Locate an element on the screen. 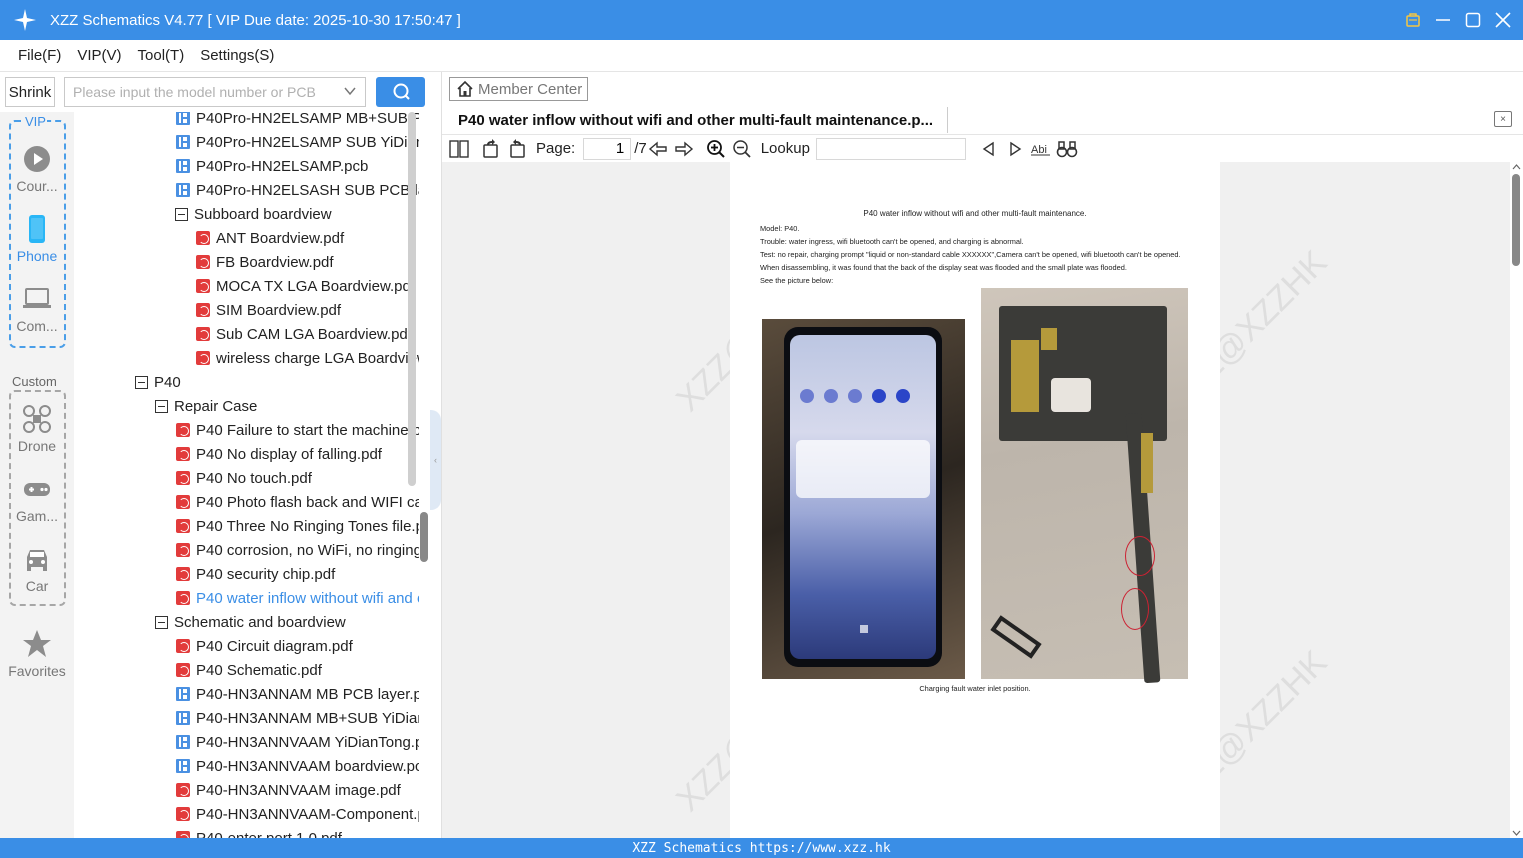  close-tab-icon: × is located at coordinates (1503, 119).